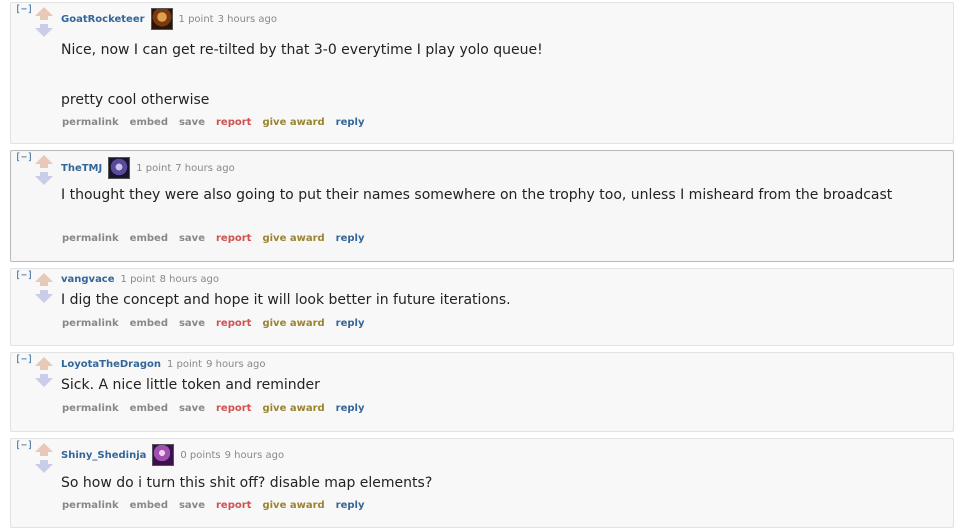 This screenshot has width=956, height=530. What do you see at coordinates (200, 455) in the screenshot?
I see `comment-score: 0 points` at bounding box center [200, 455].